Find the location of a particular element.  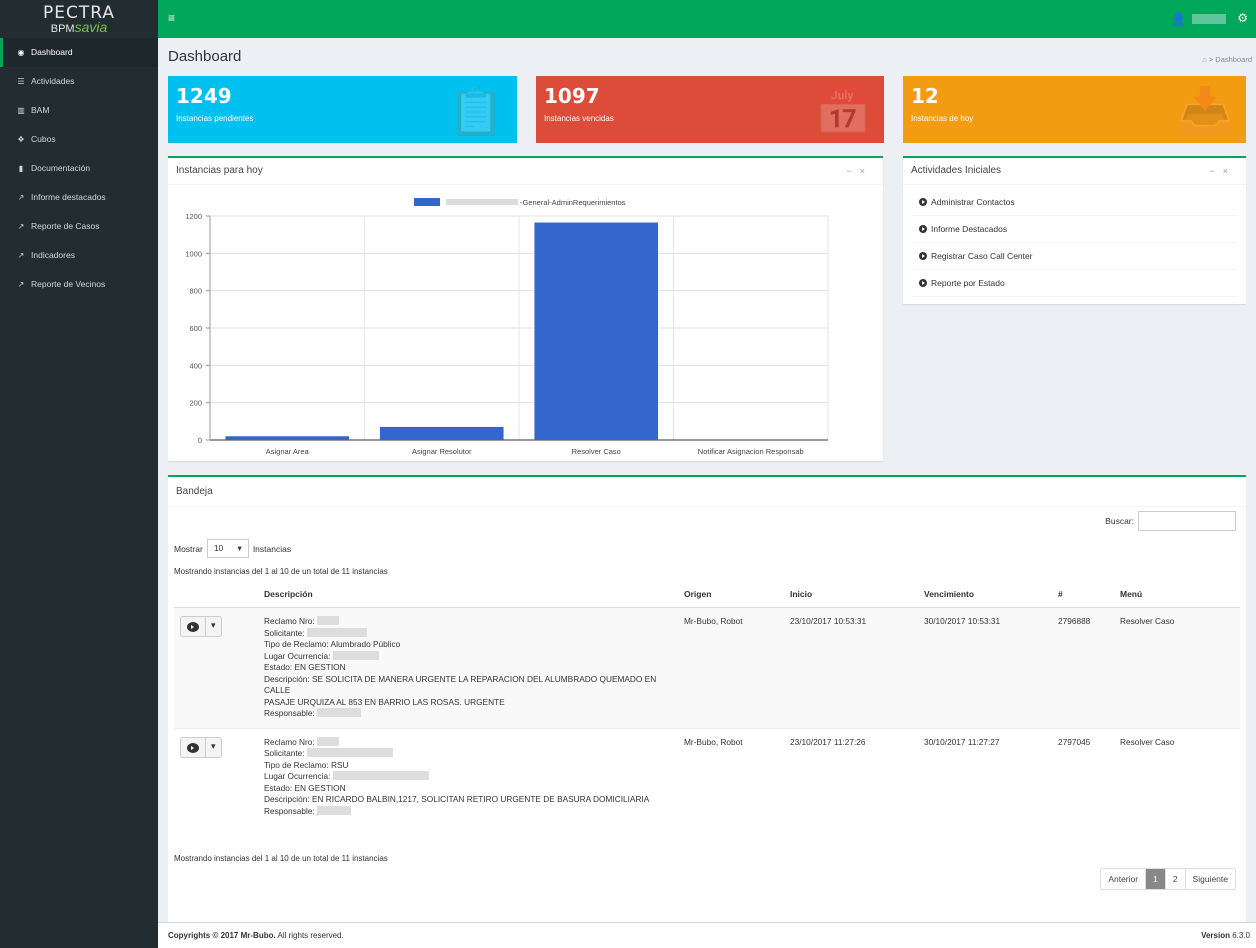

col-header: Menú is located at coordinates (1177, 594).